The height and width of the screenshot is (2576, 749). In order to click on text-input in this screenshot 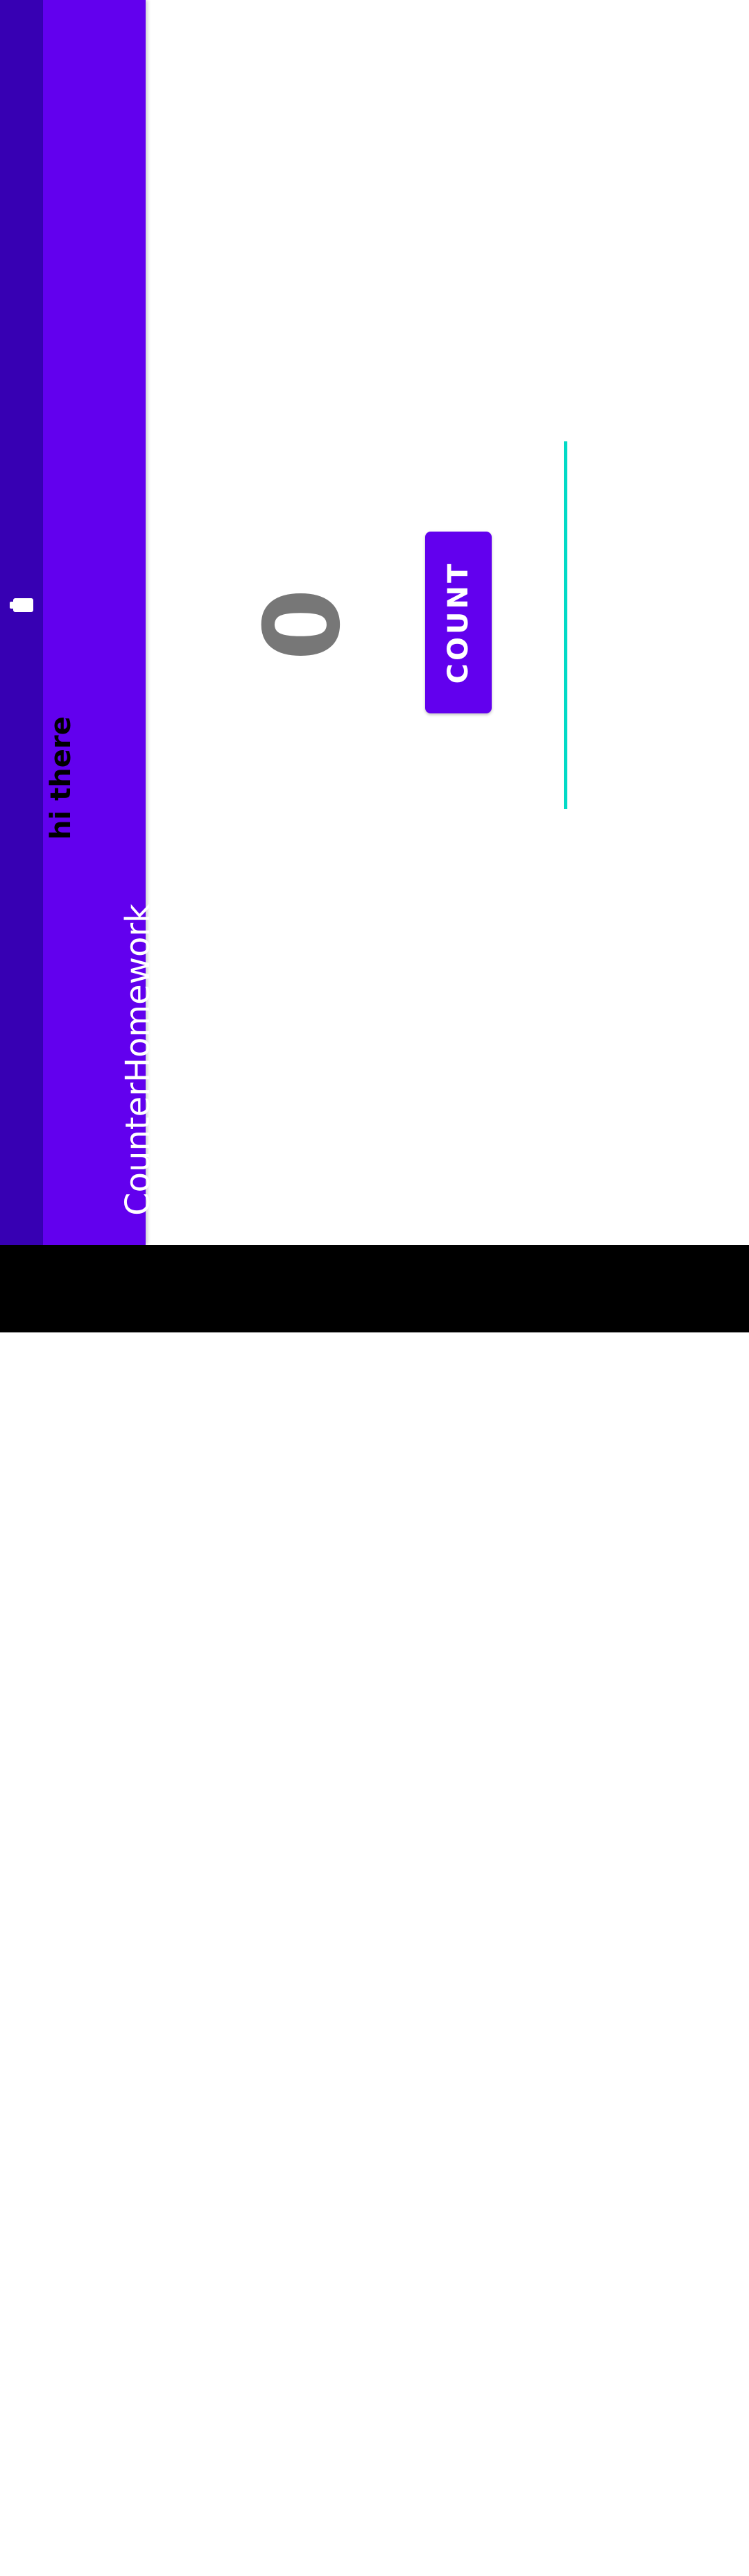, I will do `click(544, 625)`.